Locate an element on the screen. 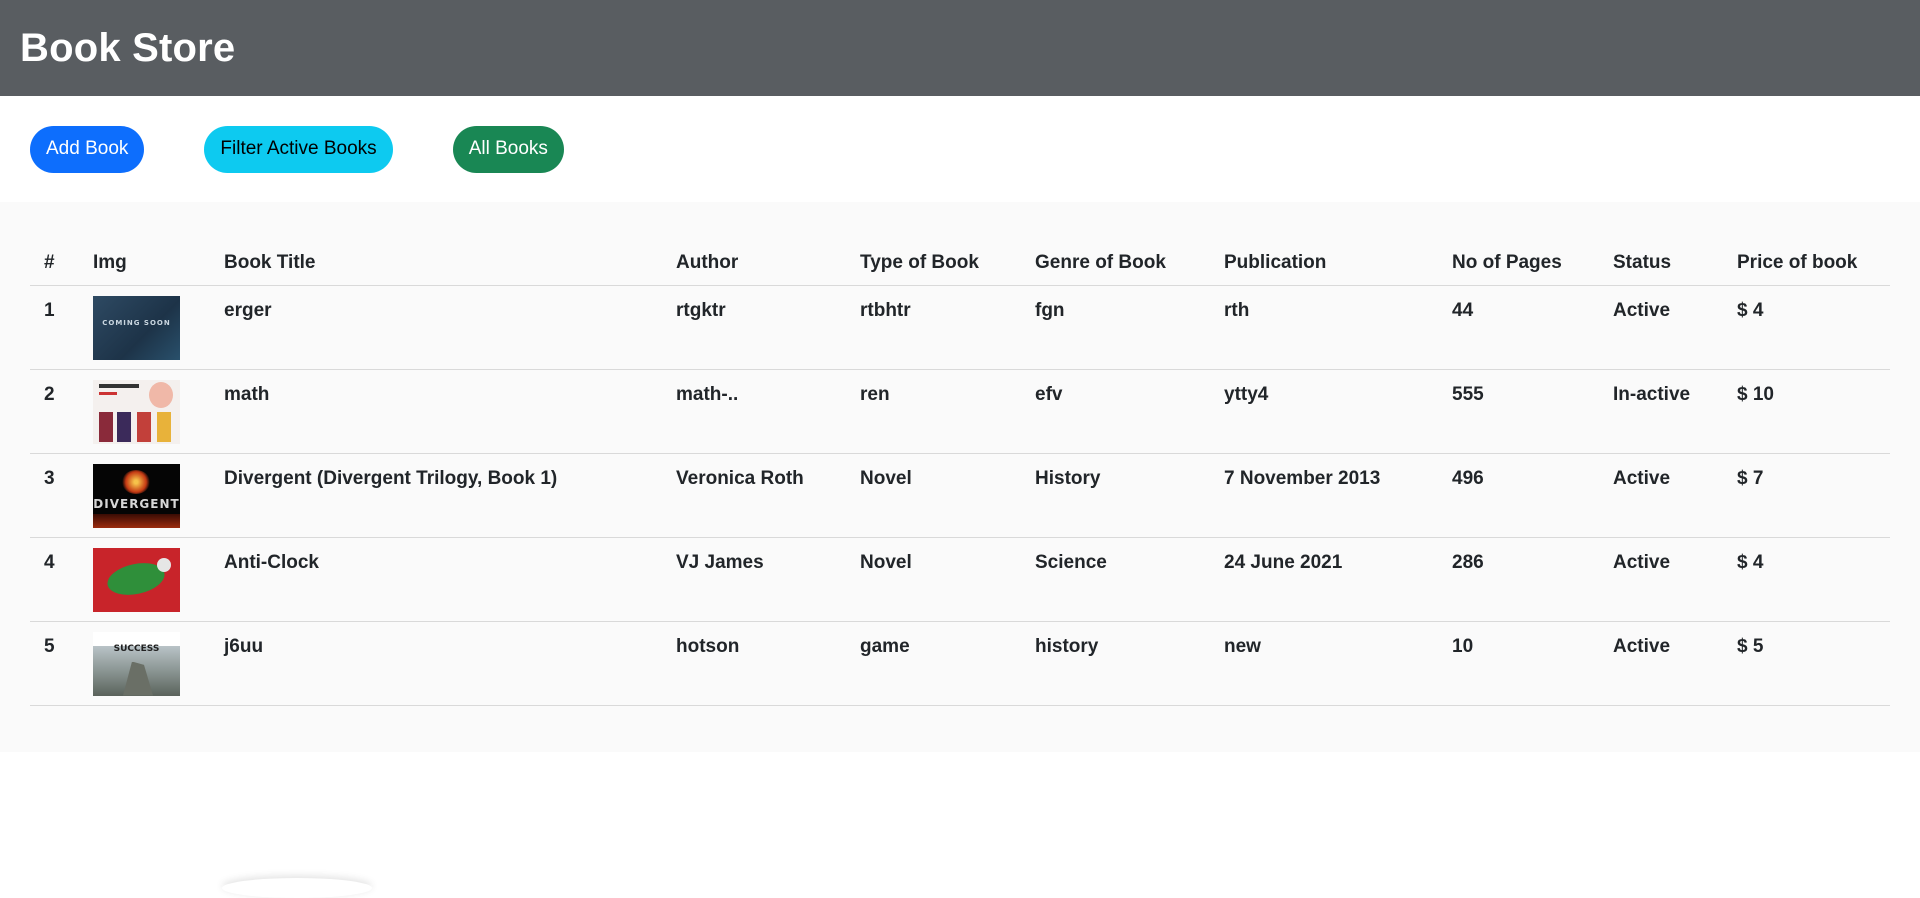  book-cover-image: SUCCESS is located at coordinates (136, 663).